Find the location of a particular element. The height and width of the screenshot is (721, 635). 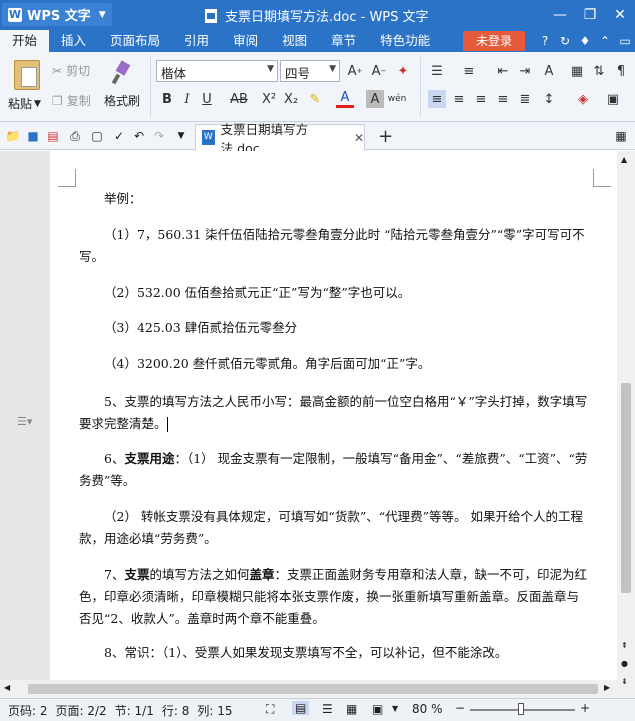

font-size-value: 四号 is located at coordinates (298, 73).